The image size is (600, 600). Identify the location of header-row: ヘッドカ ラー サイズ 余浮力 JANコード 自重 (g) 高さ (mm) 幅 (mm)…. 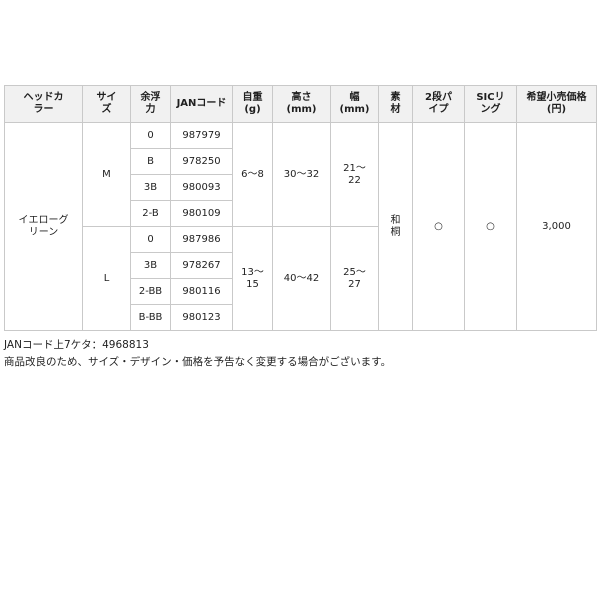
(300, 104).